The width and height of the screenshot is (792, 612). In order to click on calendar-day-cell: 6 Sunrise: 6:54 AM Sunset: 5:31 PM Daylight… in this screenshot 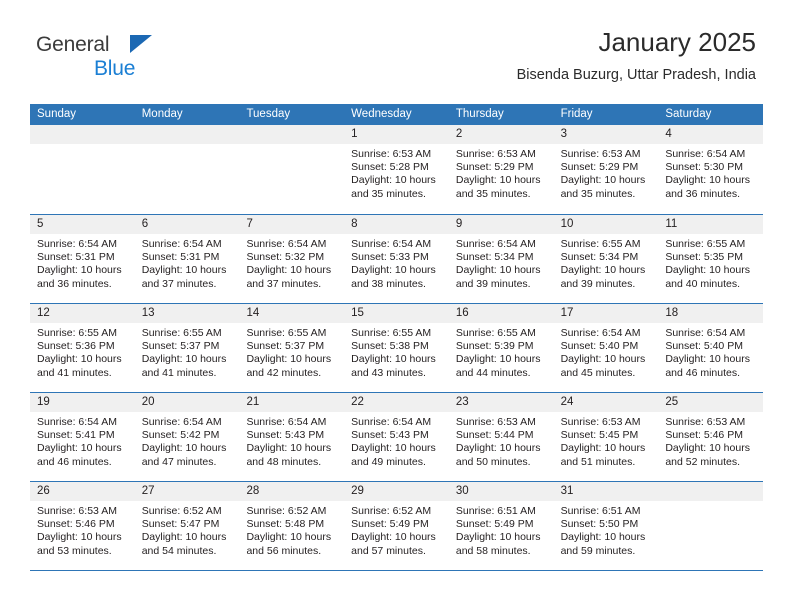, I will do `click(187, 259)`.